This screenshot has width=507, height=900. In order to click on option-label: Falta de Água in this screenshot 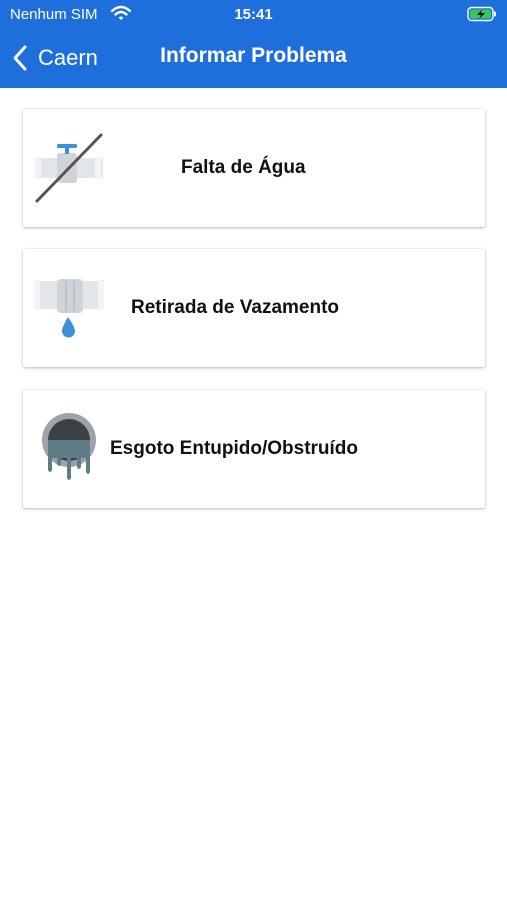, I will do `click(243, 167)`.